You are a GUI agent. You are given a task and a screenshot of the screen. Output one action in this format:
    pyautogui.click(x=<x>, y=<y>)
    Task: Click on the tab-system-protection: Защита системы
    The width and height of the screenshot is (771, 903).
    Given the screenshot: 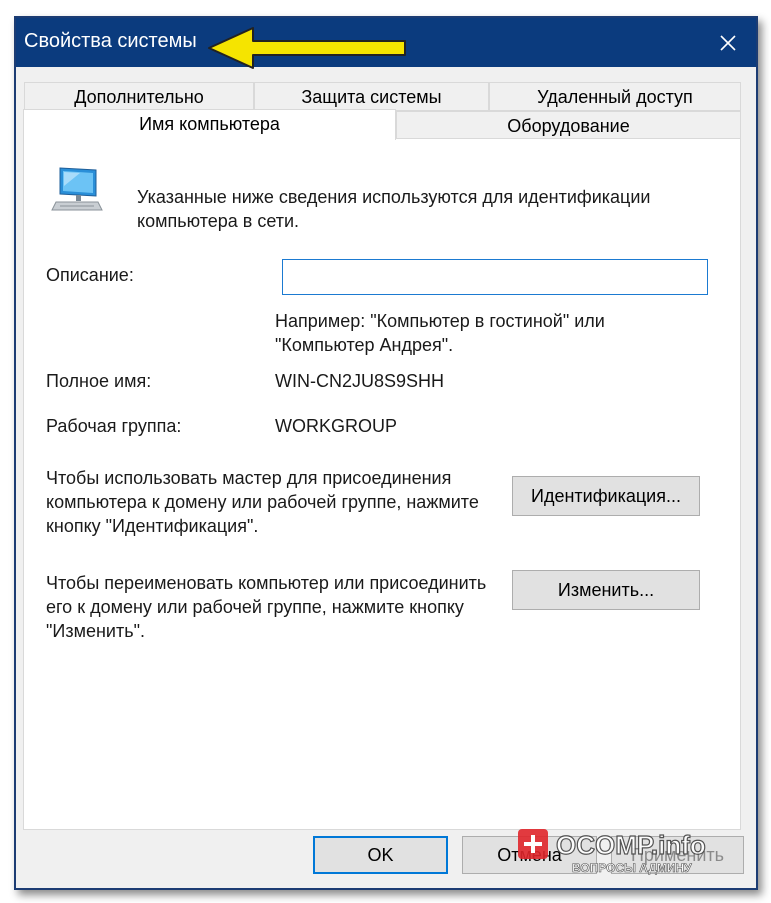 What is the action you would take?
    pyautogui.click(x=371, y=96)
    